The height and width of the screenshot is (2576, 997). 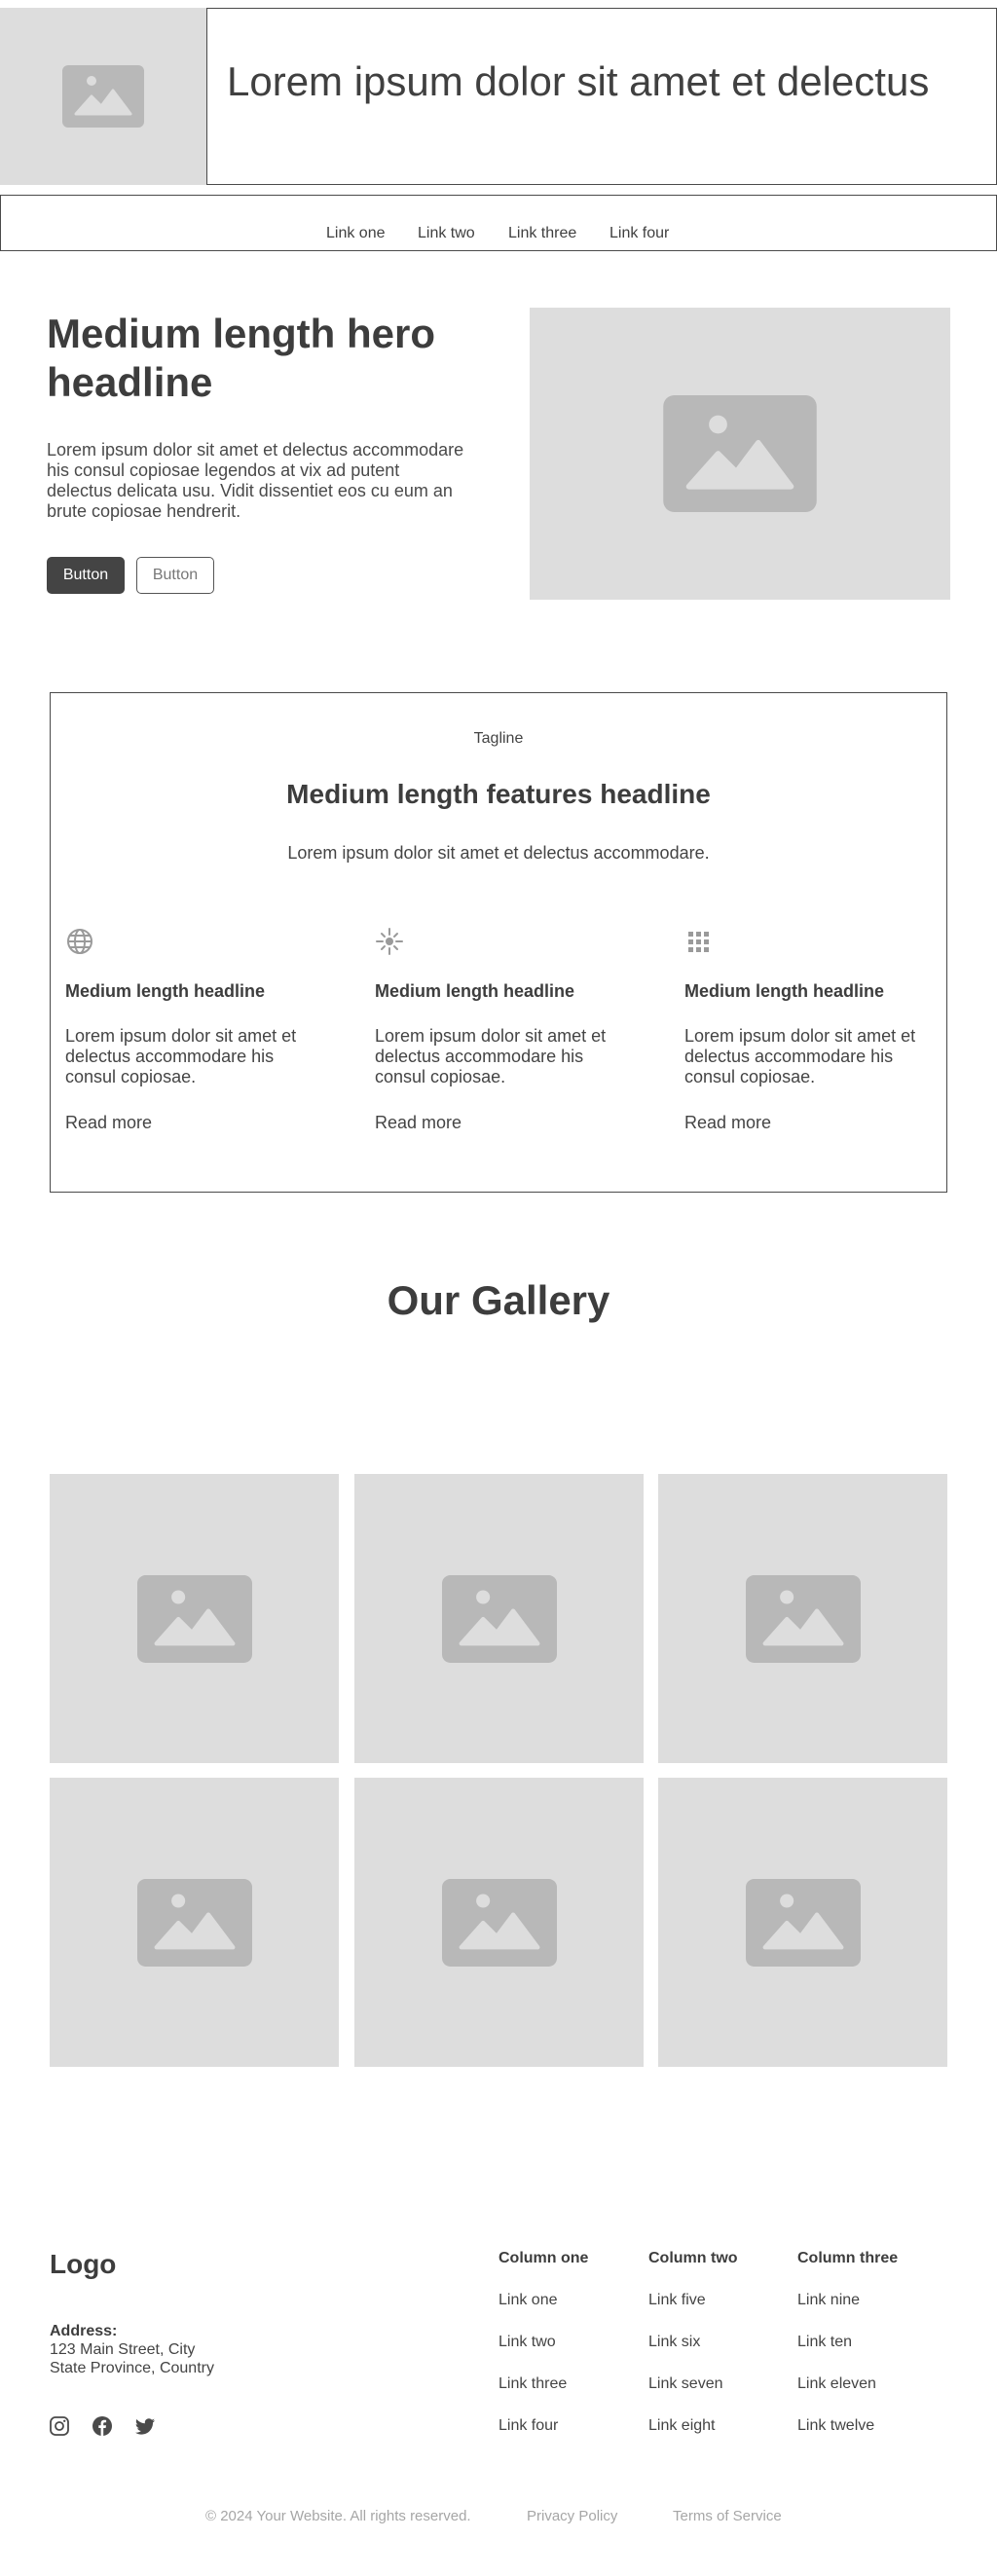 I want to click on footer-column-heading: Column three, so click(x=848, y=2258).